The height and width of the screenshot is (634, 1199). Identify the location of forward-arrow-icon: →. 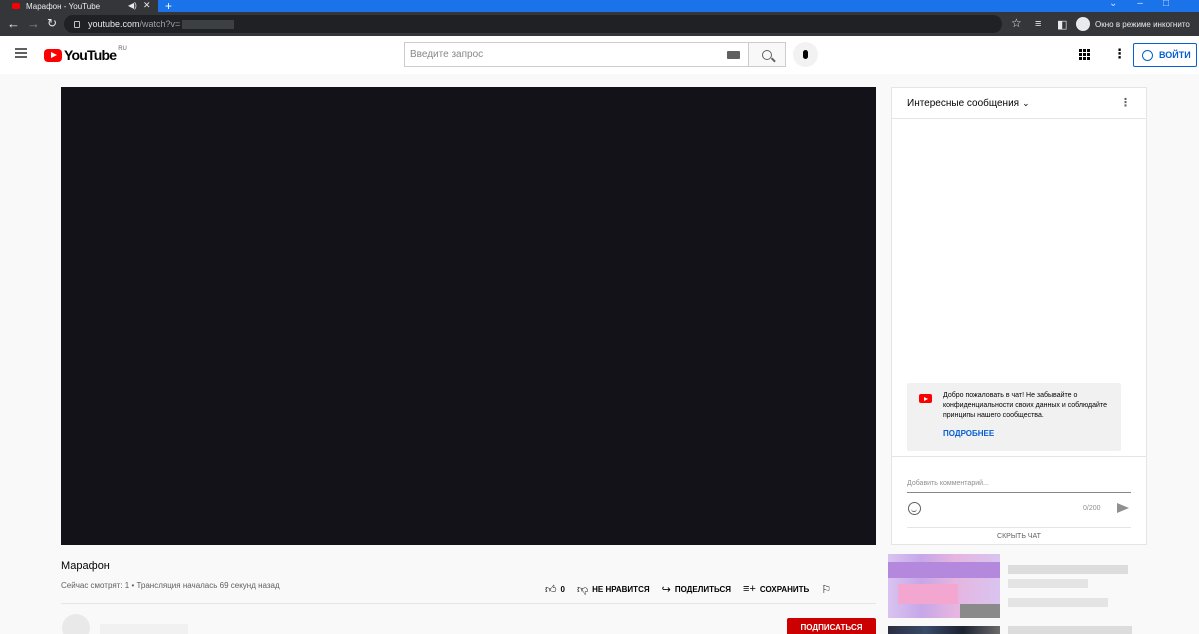
(33, 23).